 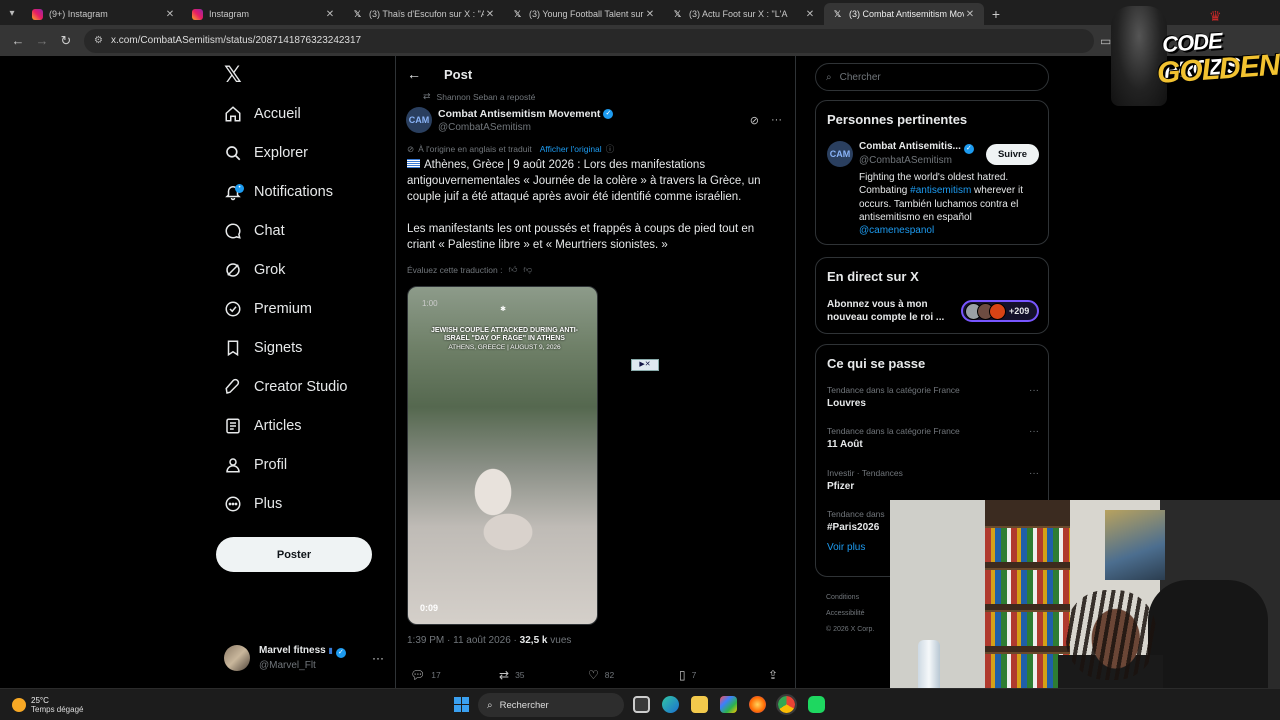 What do you see at coordinates (254, 231) in the screenshot?
I see `nav-item-chat: Chat` at bounding box center [254, 231].